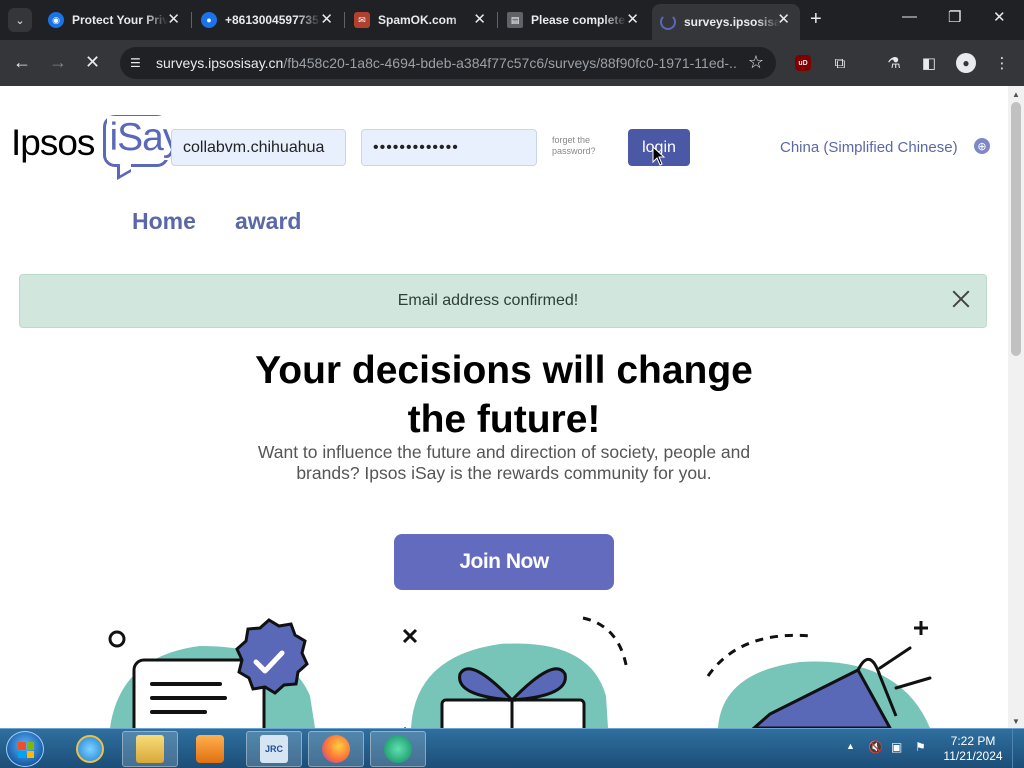  I want to click on tab-4: ▤ Please complete ✕, so click(574, 20).